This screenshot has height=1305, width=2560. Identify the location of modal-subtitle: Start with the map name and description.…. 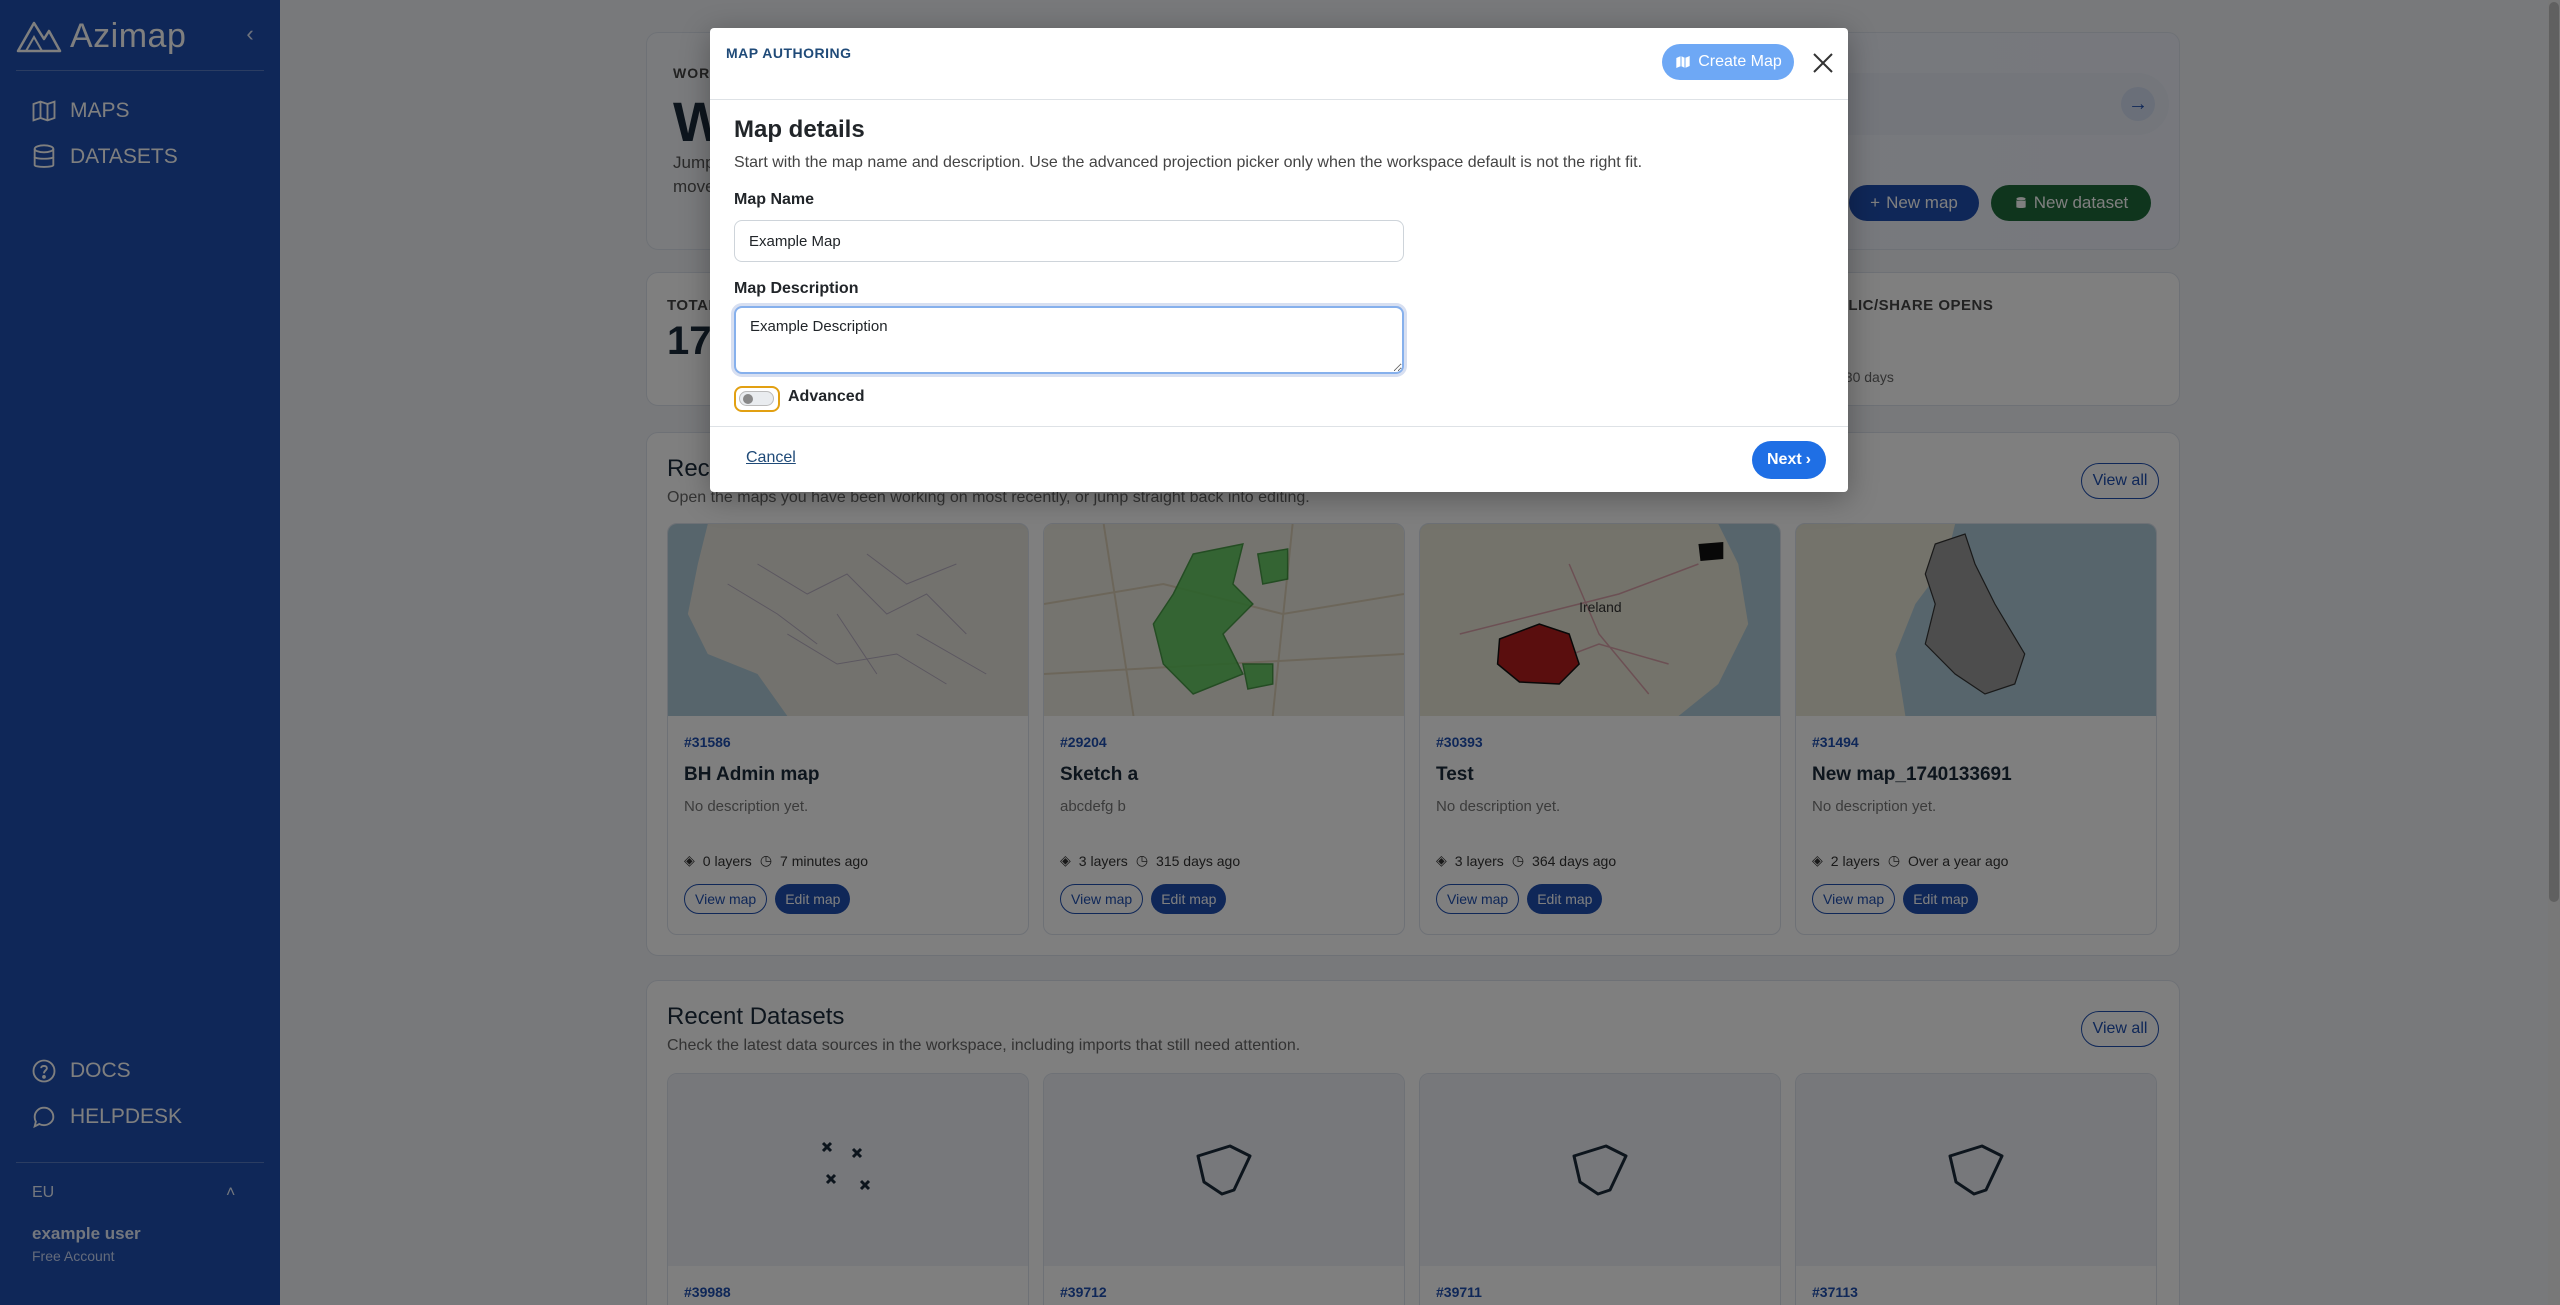
(1188, 162).